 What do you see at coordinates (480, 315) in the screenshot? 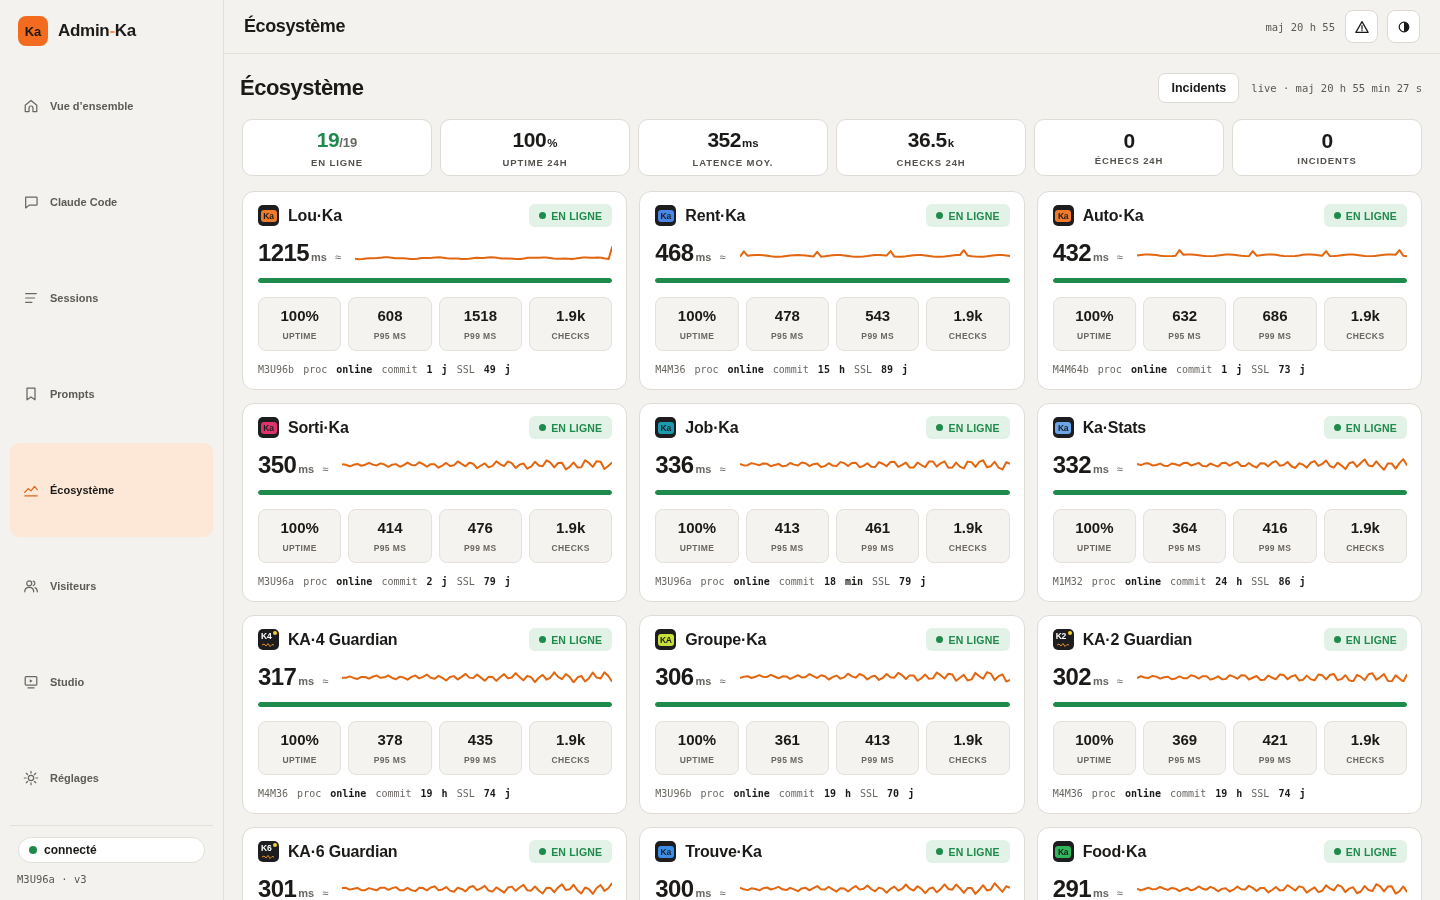
I see `metric-value: 1518` at bounding box center [480, 315].